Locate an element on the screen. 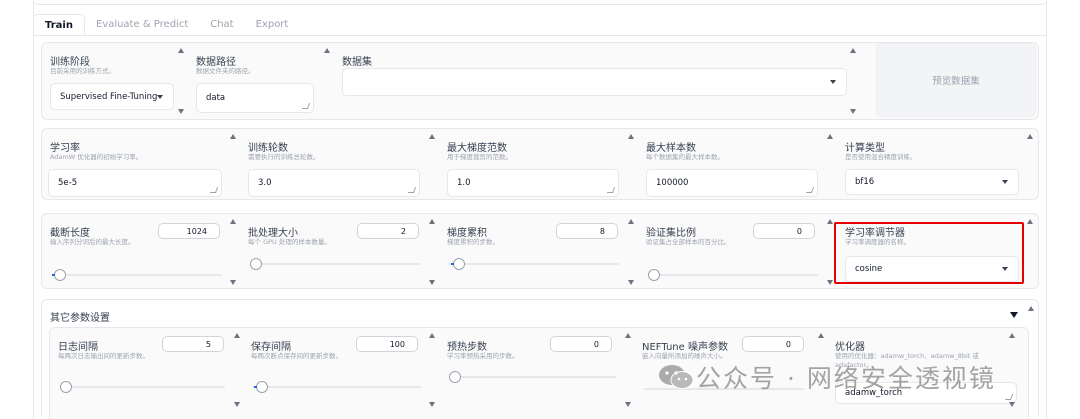  epochs-input: 3.0 is located at coordinates (334, 183).